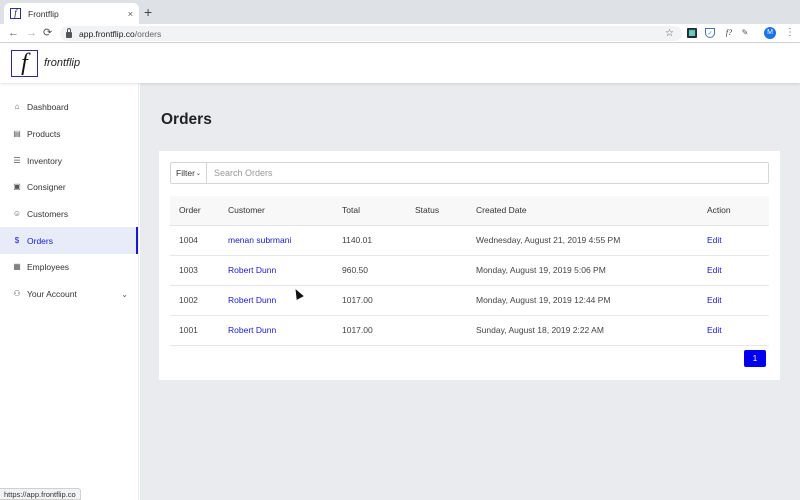 The image size is (800, 500). Describe the element at coordinates (71, 13) in the screenshot. I see `browser-tab: f Frontflip ×` at that location.